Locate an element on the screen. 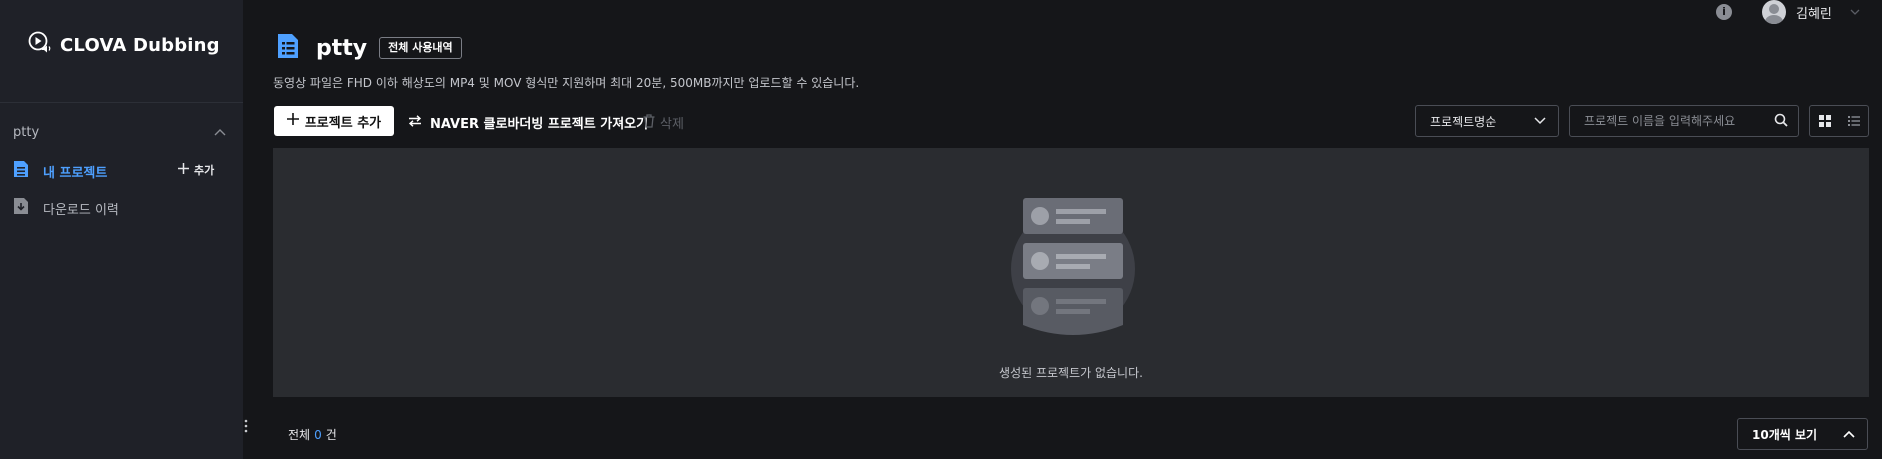 The height and width of the screenshot is (459, 1882). swap-arrows-icon is located at coordinates (415, 122).